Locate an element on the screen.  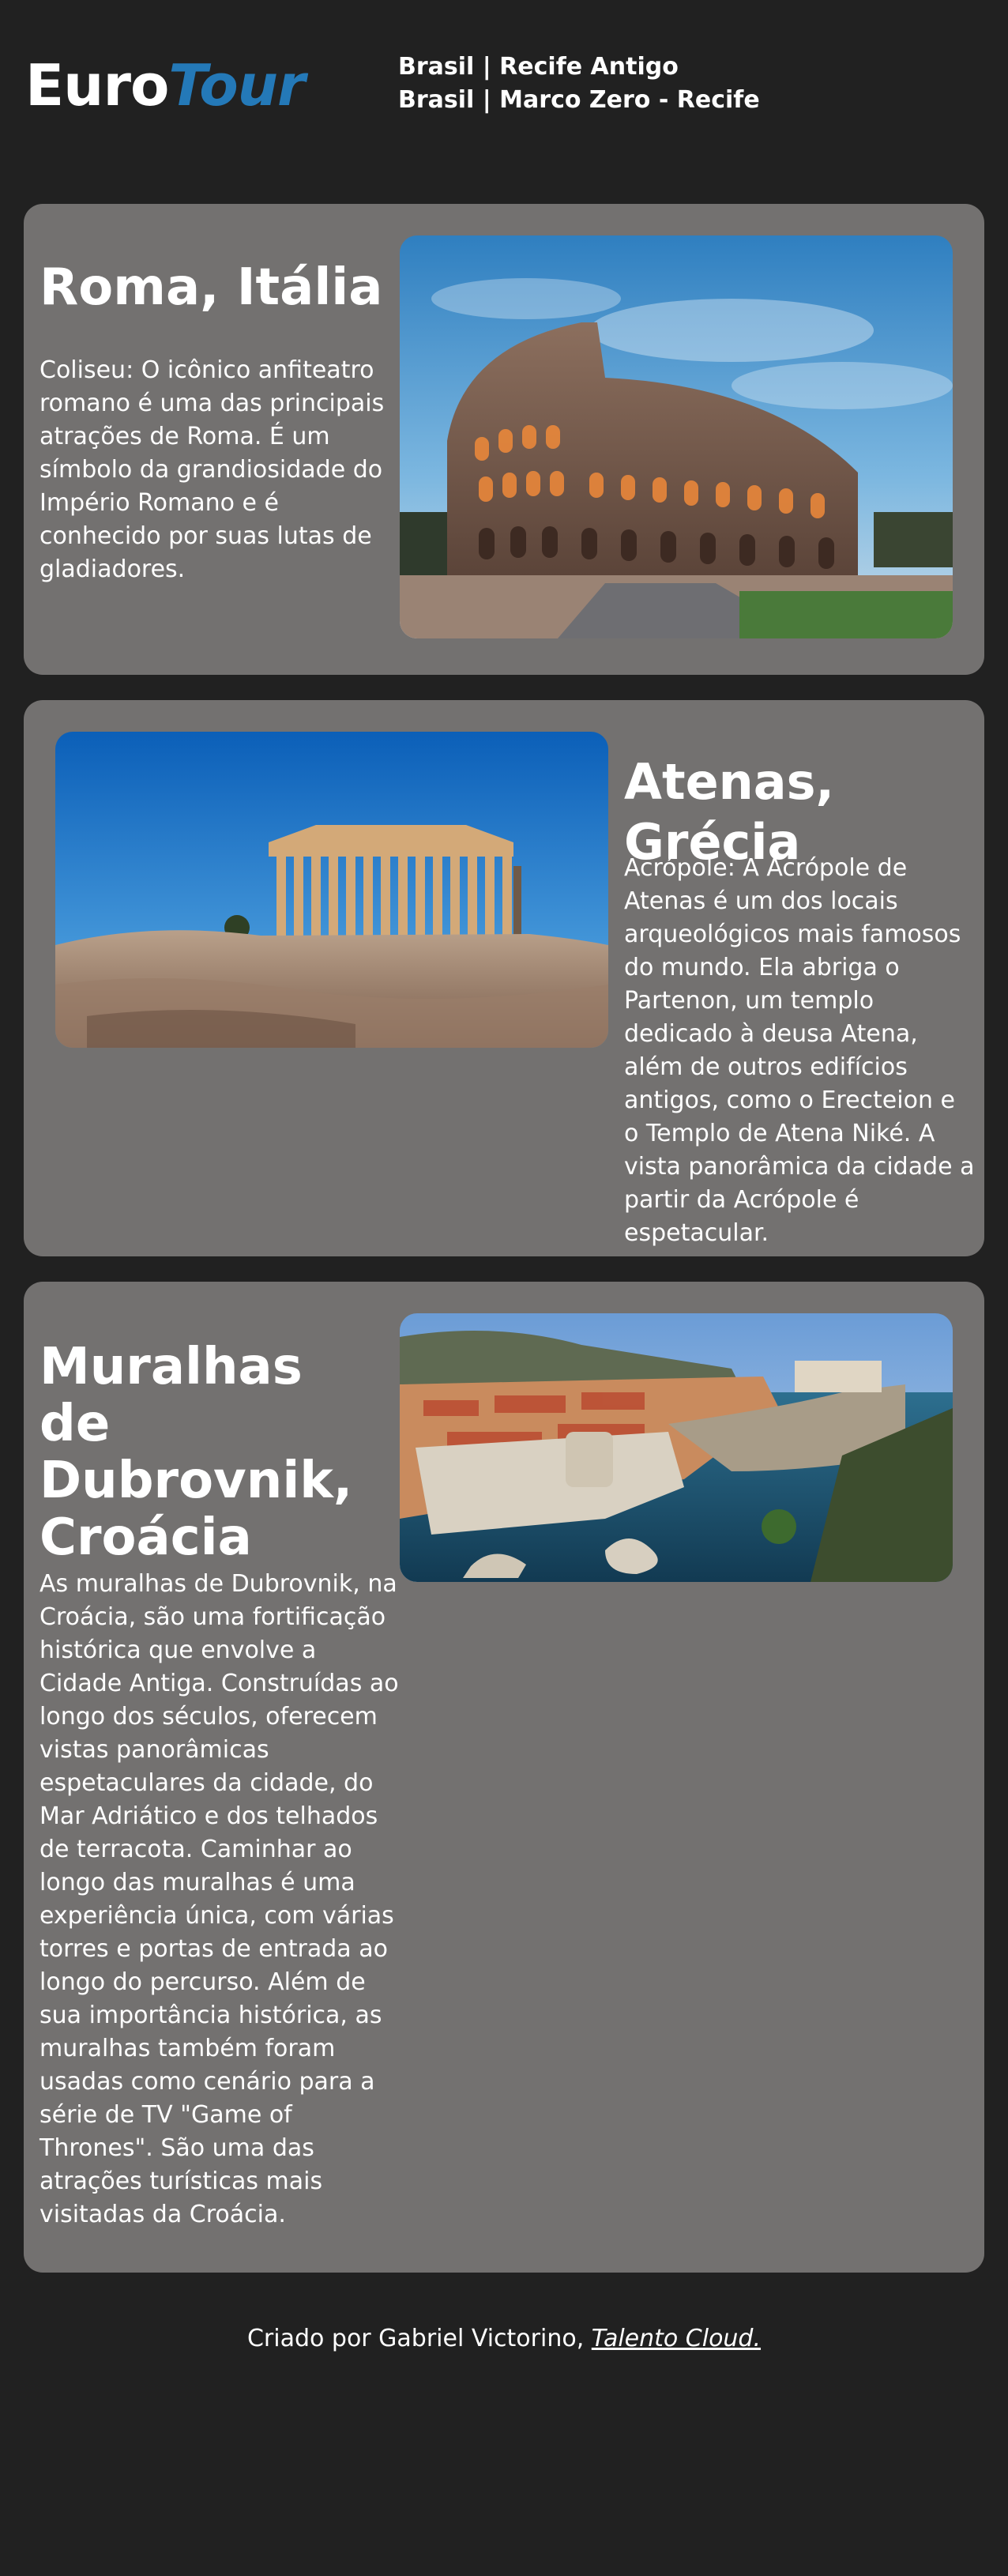
colosseum-photo is located at coordinates (676, 437).